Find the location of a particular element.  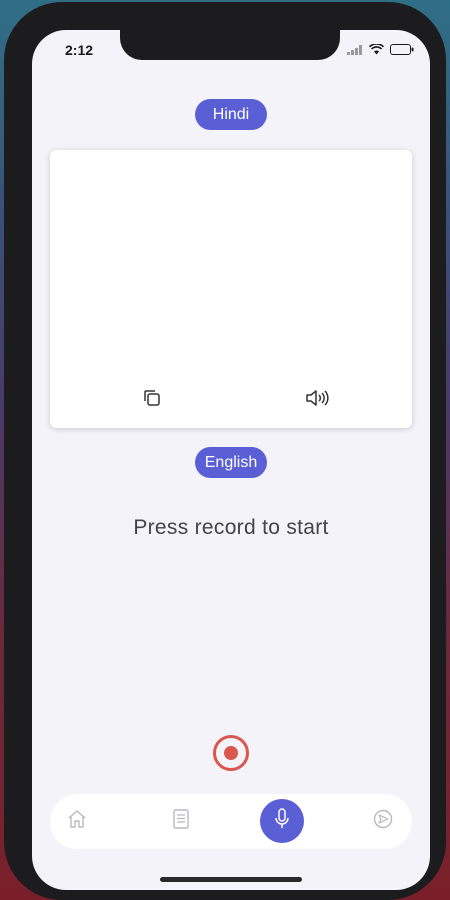

tab-microphone is located at coordinates (282, 821).